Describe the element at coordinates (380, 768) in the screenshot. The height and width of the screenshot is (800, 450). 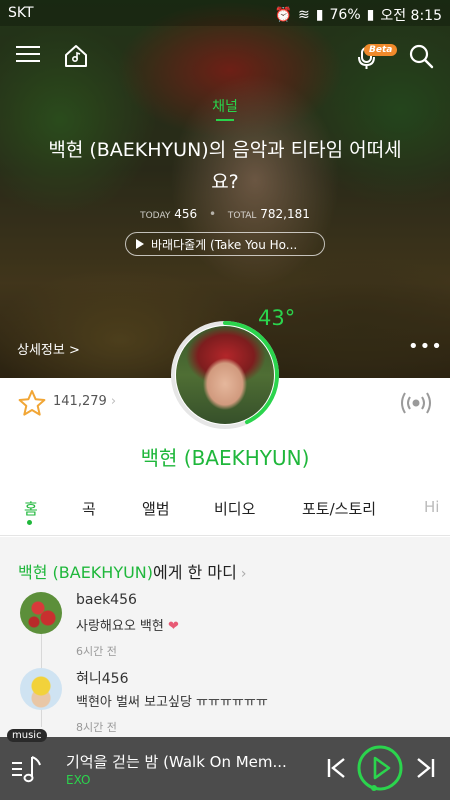
I see `play-button` at that location.